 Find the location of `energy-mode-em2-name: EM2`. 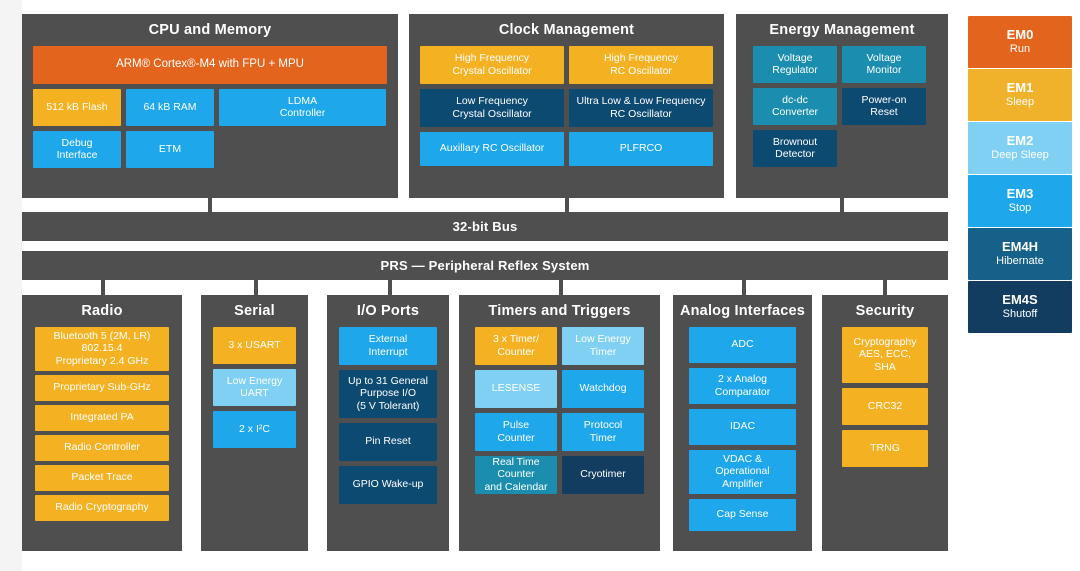

energy-mode-em2-name: EM2 is located at coordinates (1020, 140).